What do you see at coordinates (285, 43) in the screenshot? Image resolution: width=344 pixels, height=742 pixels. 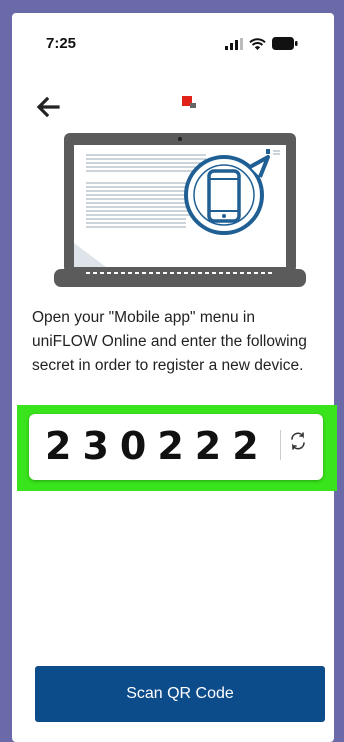 I see `battery-icon` at bounding box center [285, 43].